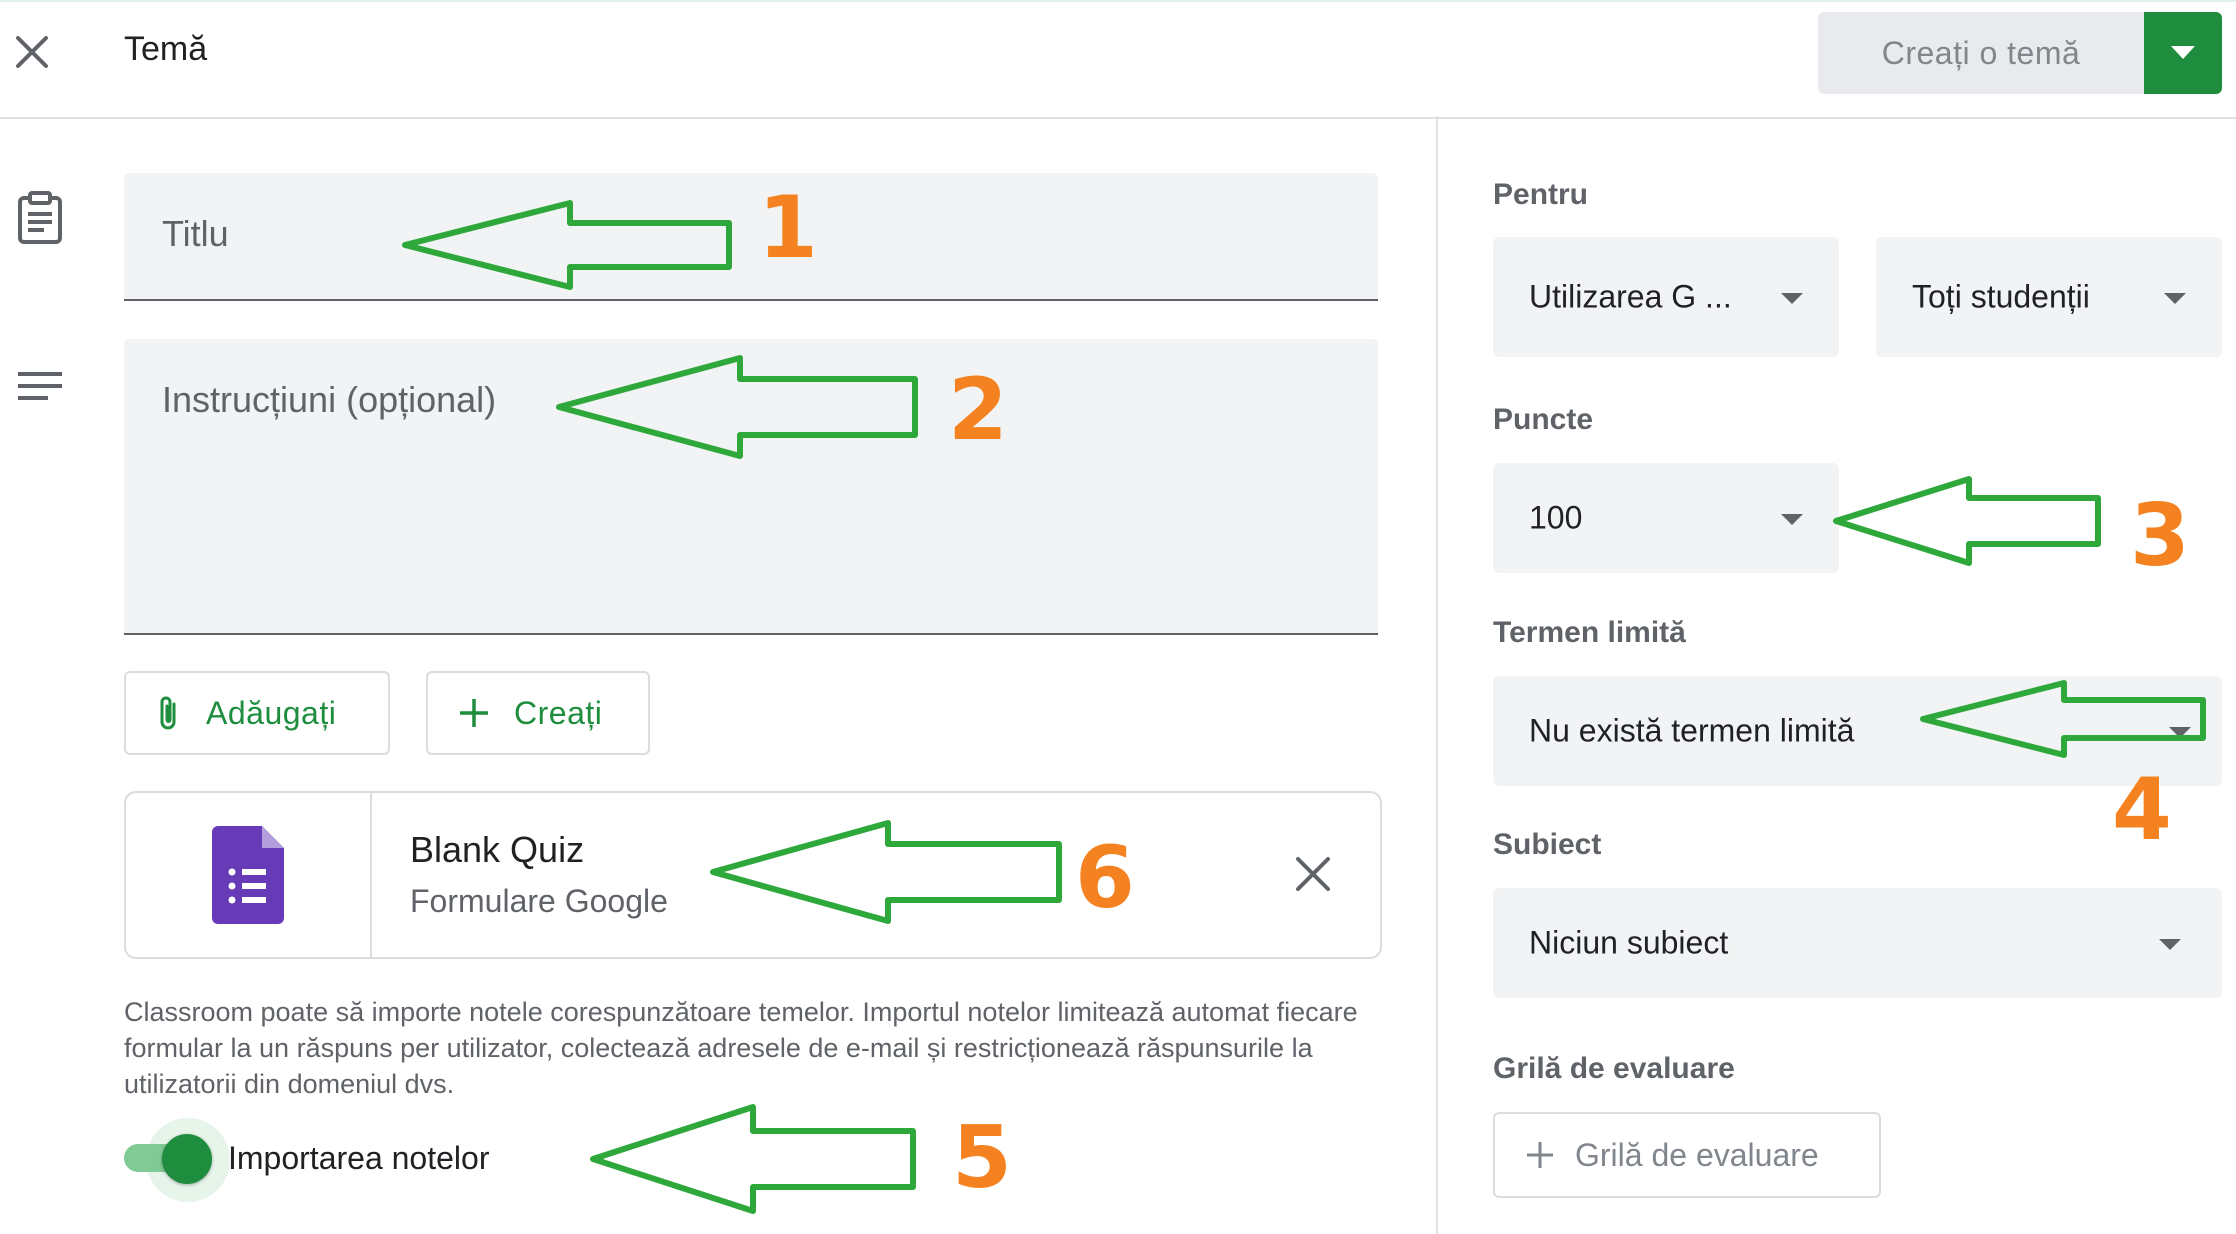 Image resolution: width=2236 pixels, height=1234 pixels. I want to click on annotation-number-6: 6, so click(1105, 878).